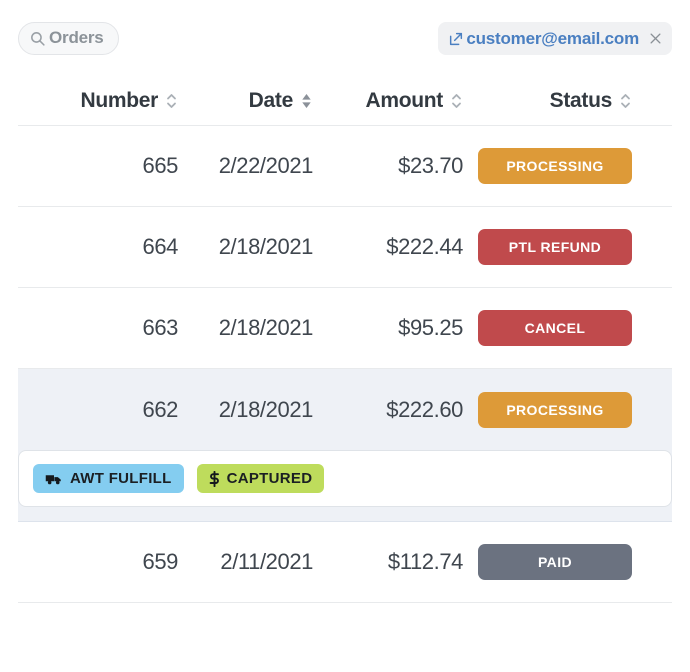 The width and height of the screenshot is (690, 672). I want to click on column-header-status: Status, so click(547, 101).